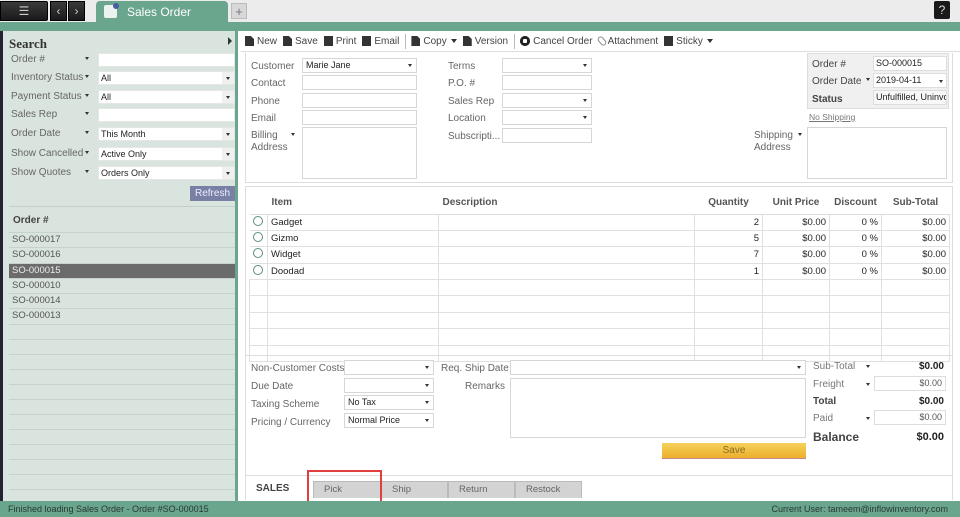  Describe the element at coordinates (688, 41) in the screenshot. I see `sticky-button: Sticky` at that location.